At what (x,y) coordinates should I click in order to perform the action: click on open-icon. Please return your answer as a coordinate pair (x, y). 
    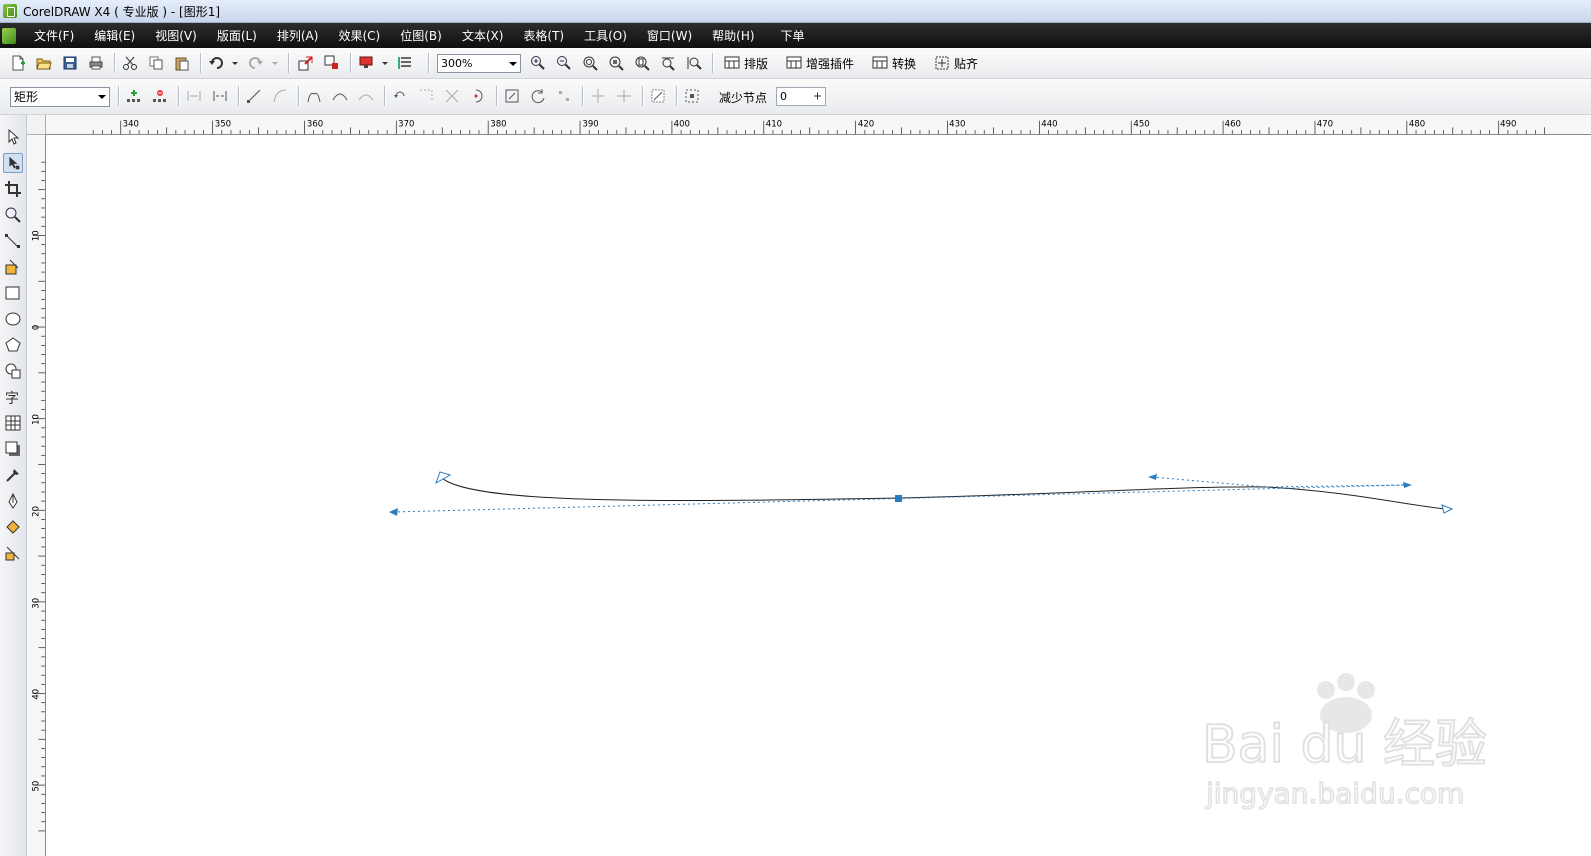
    Looking at the image, I should click on (44, 63).